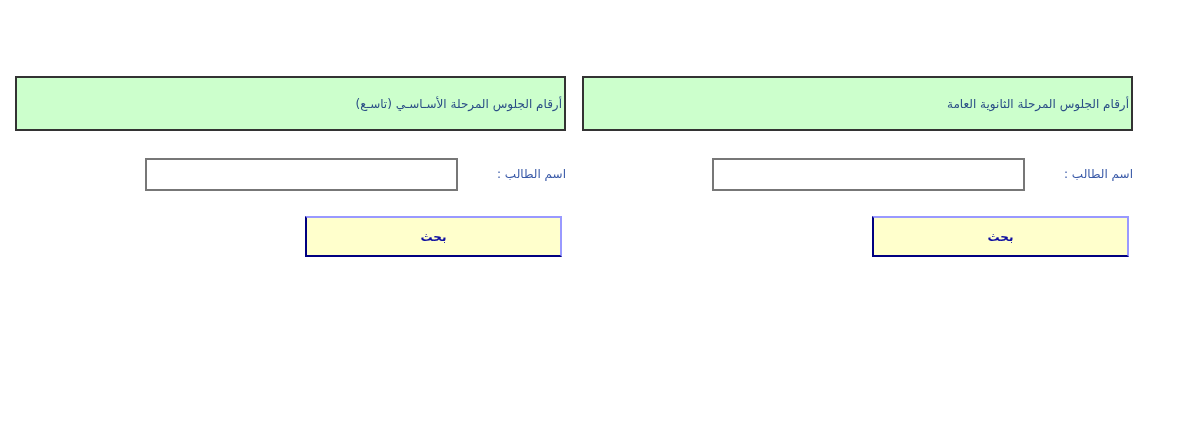 Image resolution: width=1200 pixels, height=446 pixels. I want to click on section-header: أرقام الجلوس المرحلة الأسـاسـي (تاسـع), so click(290, 103).